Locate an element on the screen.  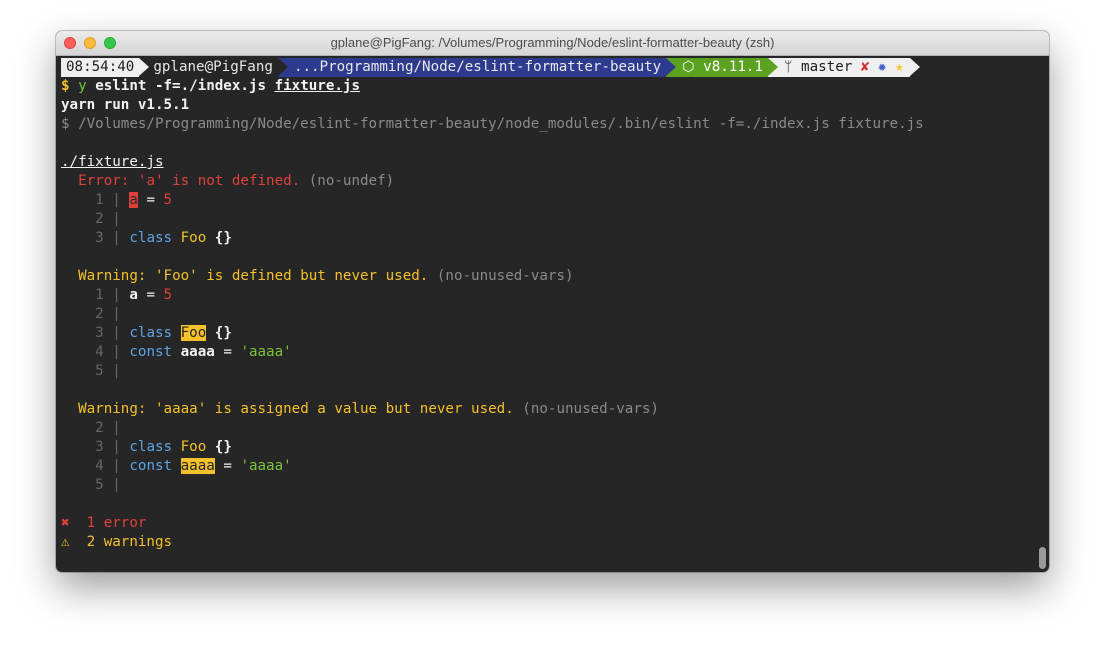
file-header: ./fixture.js is located at coordinates (112, 162).